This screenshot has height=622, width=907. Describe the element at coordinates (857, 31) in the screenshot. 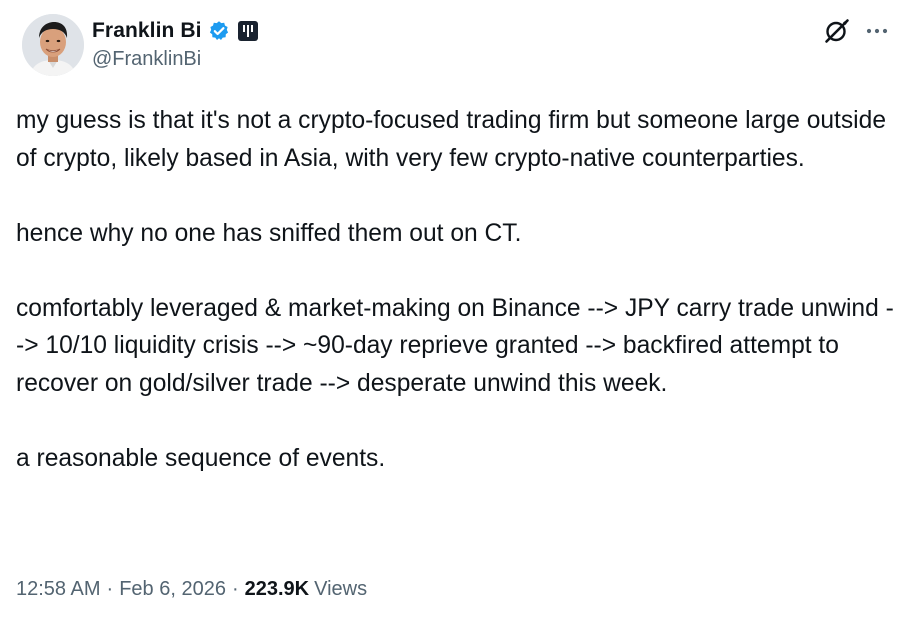

I see `header-actions` at that location.